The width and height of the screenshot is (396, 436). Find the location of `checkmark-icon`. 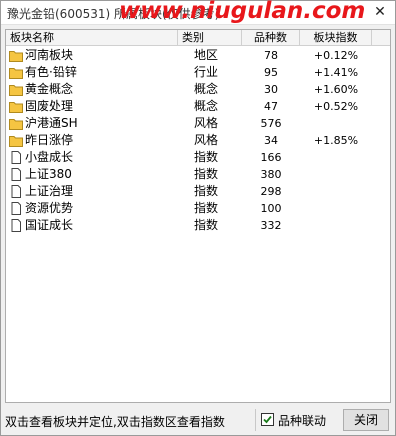

checkmark-icon is located at coordinates (267, 419).